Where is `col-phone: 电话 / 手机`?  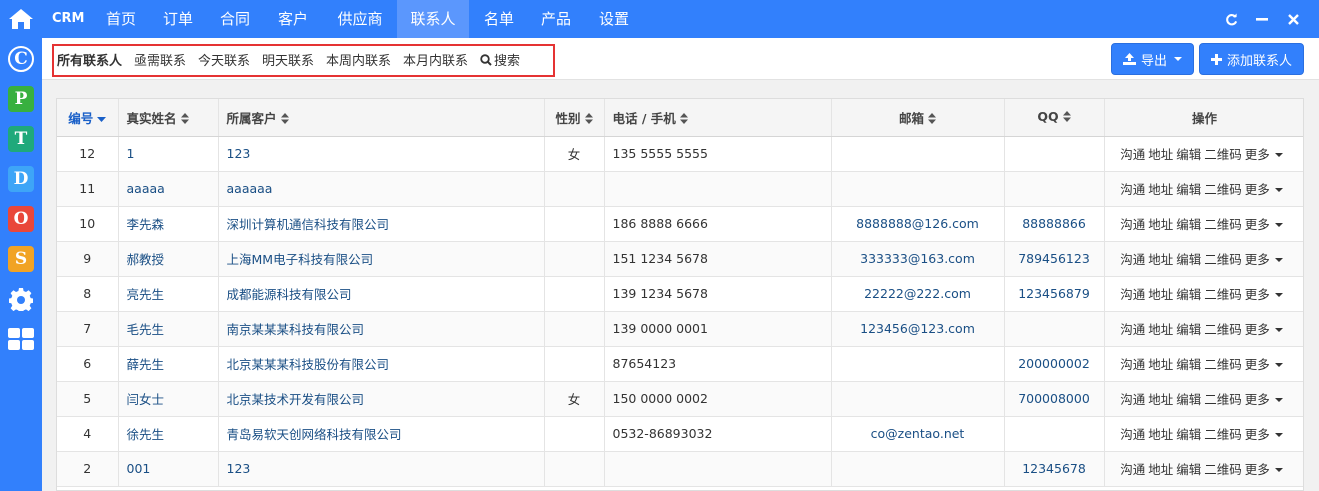 col-phone: 电话 / 手机 is located at coordinates (718, 118).